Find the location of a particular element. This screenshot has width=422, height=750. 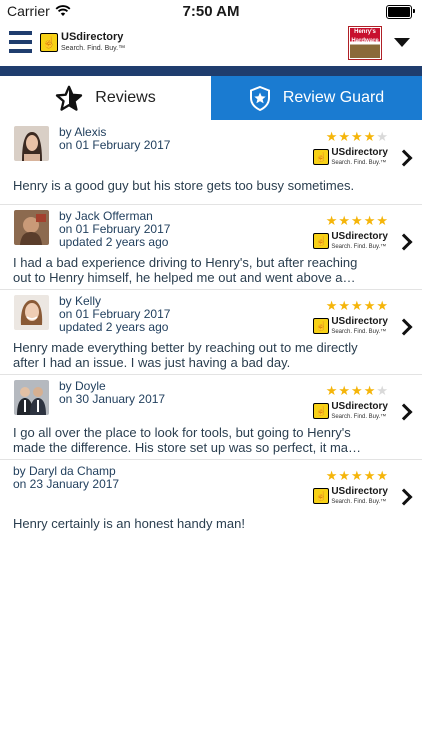

hamburger-menu-icon is located at coordinates (20, 42).